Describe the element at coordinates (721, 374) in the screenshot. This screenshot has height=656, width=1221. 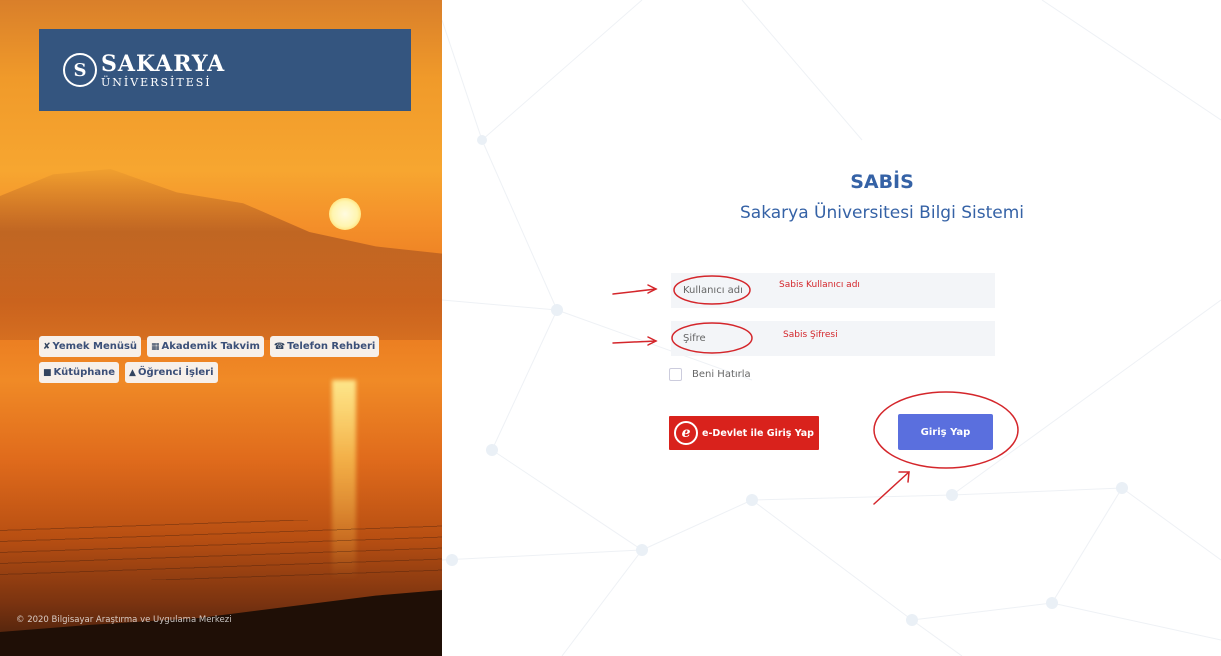
I see `remember-me-label: Beni Hatırla` at that location.